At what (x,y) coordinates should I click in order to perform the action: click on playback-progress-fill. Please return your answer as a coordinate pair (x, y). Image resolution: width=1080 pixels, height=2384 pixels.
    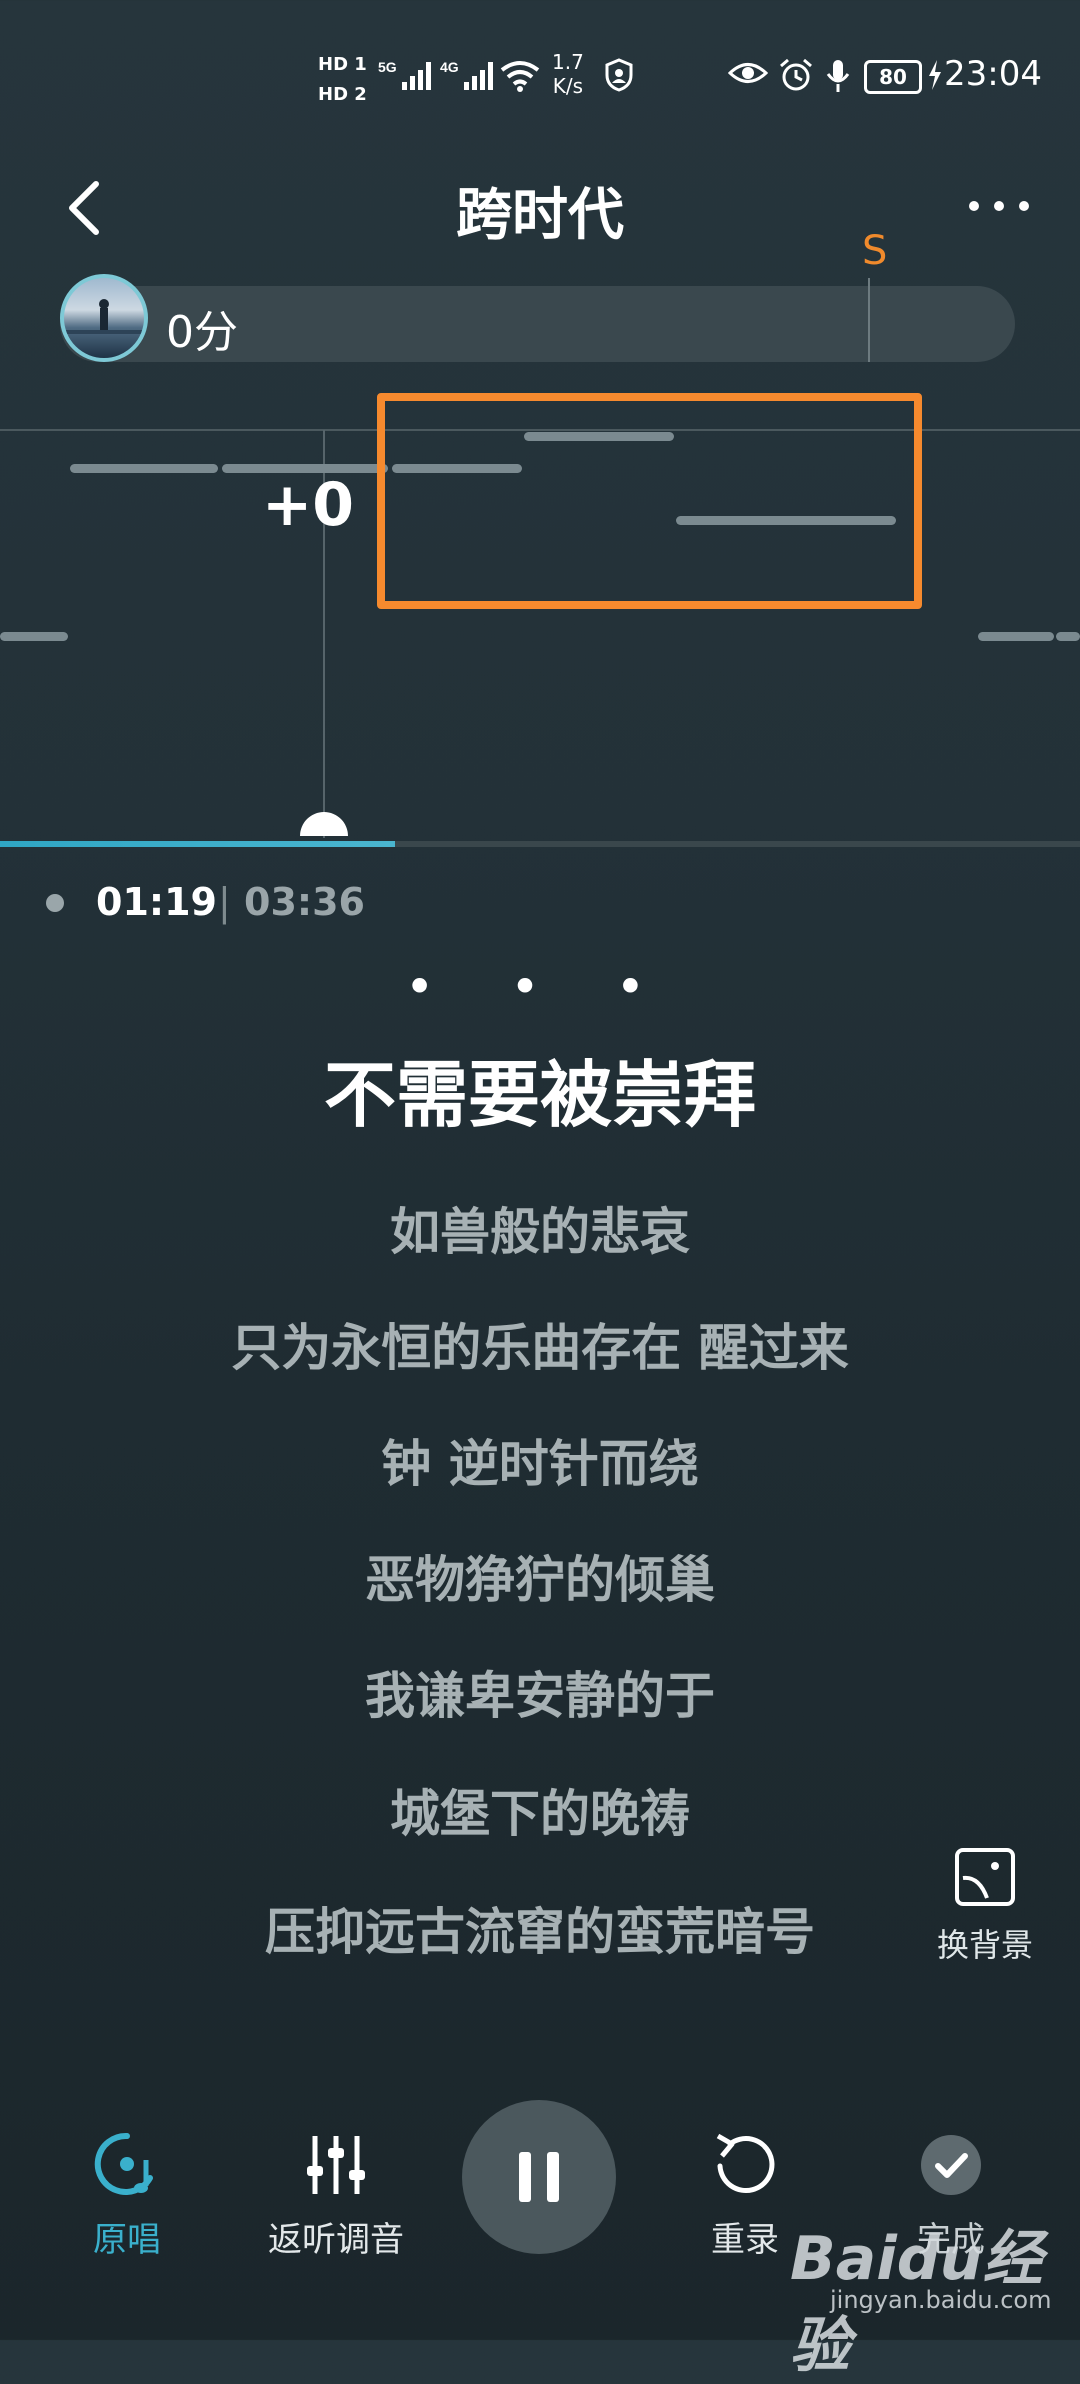
    Looking at the image, I should click on (197, 844).